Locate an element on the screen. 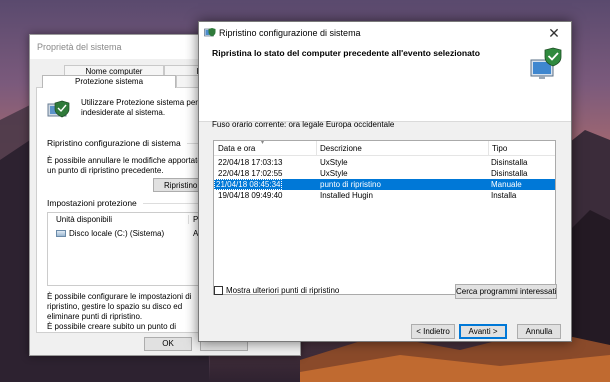  scan-affected-programs-button: Cerca programmi interessati is located at coordinates (506, 291).